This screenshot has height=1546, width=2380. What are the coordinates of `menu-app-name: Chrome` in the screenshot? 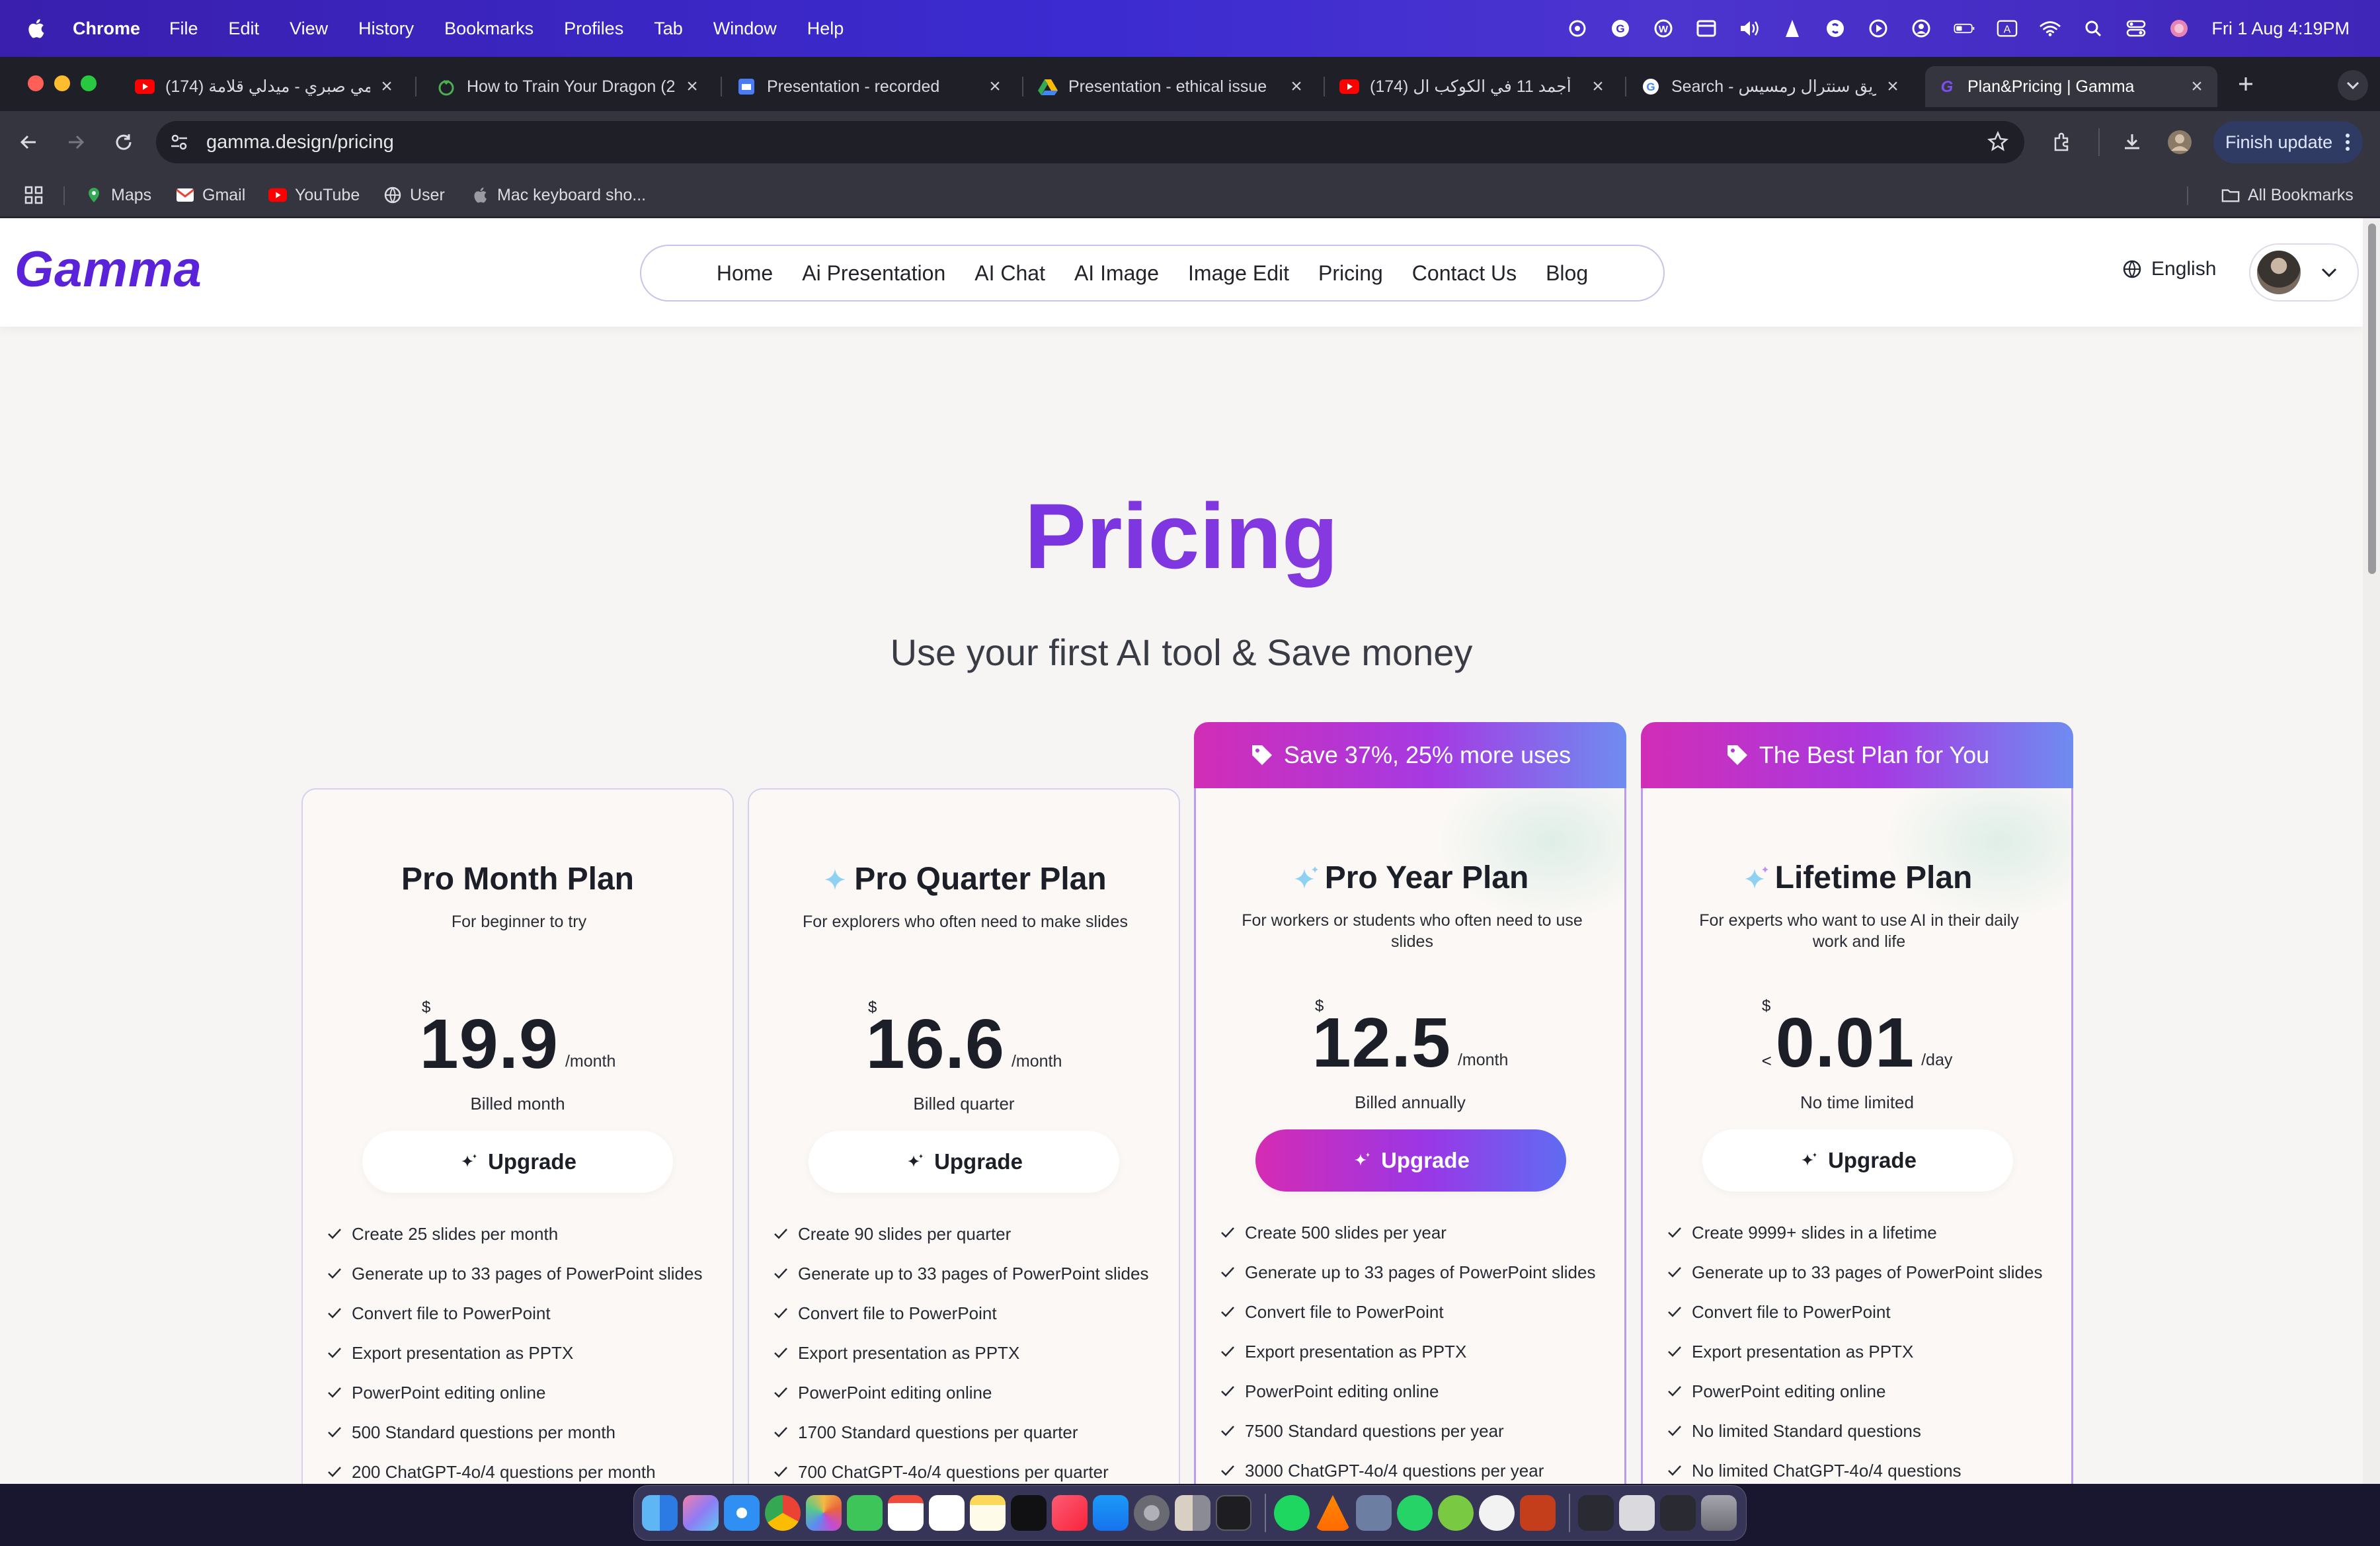 It's located at (106, 29).